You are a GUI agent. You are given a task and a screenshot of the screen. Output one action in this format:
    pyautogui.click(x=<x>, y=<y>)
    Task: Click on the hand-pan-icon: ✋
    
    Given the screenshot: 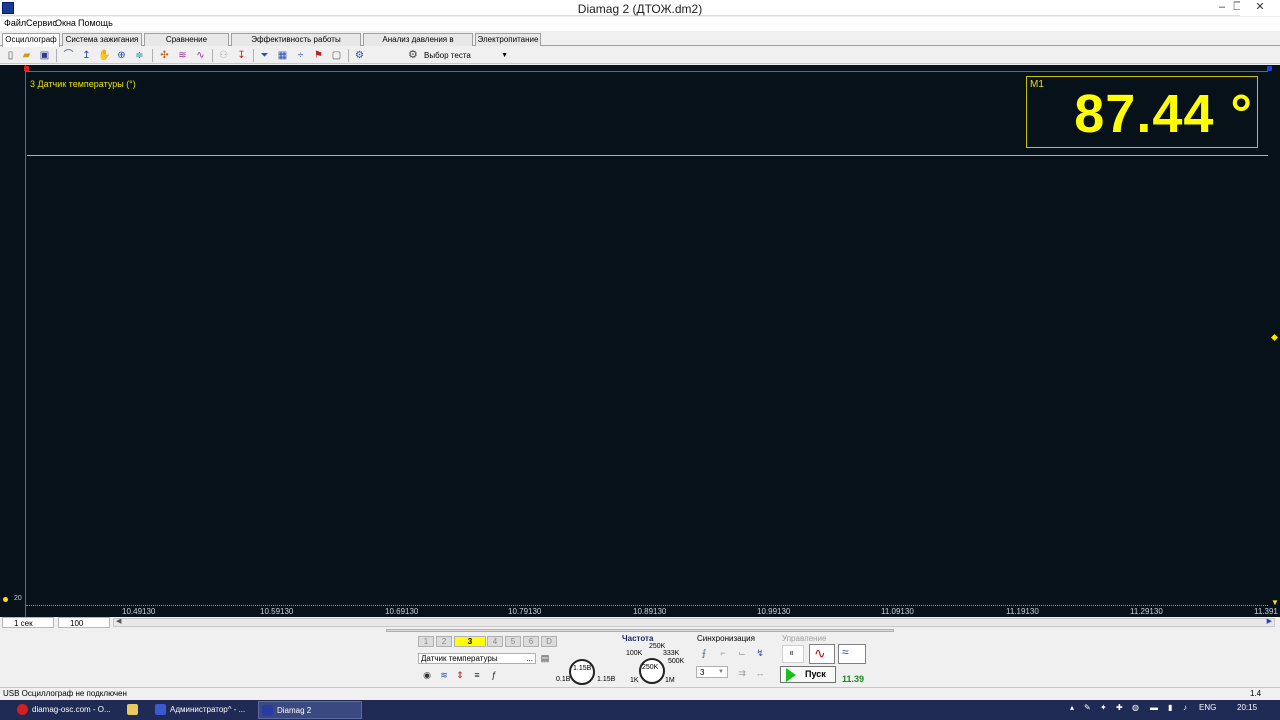 What is the action you would take?
    pyautogui.click(x=104, y=55)
    